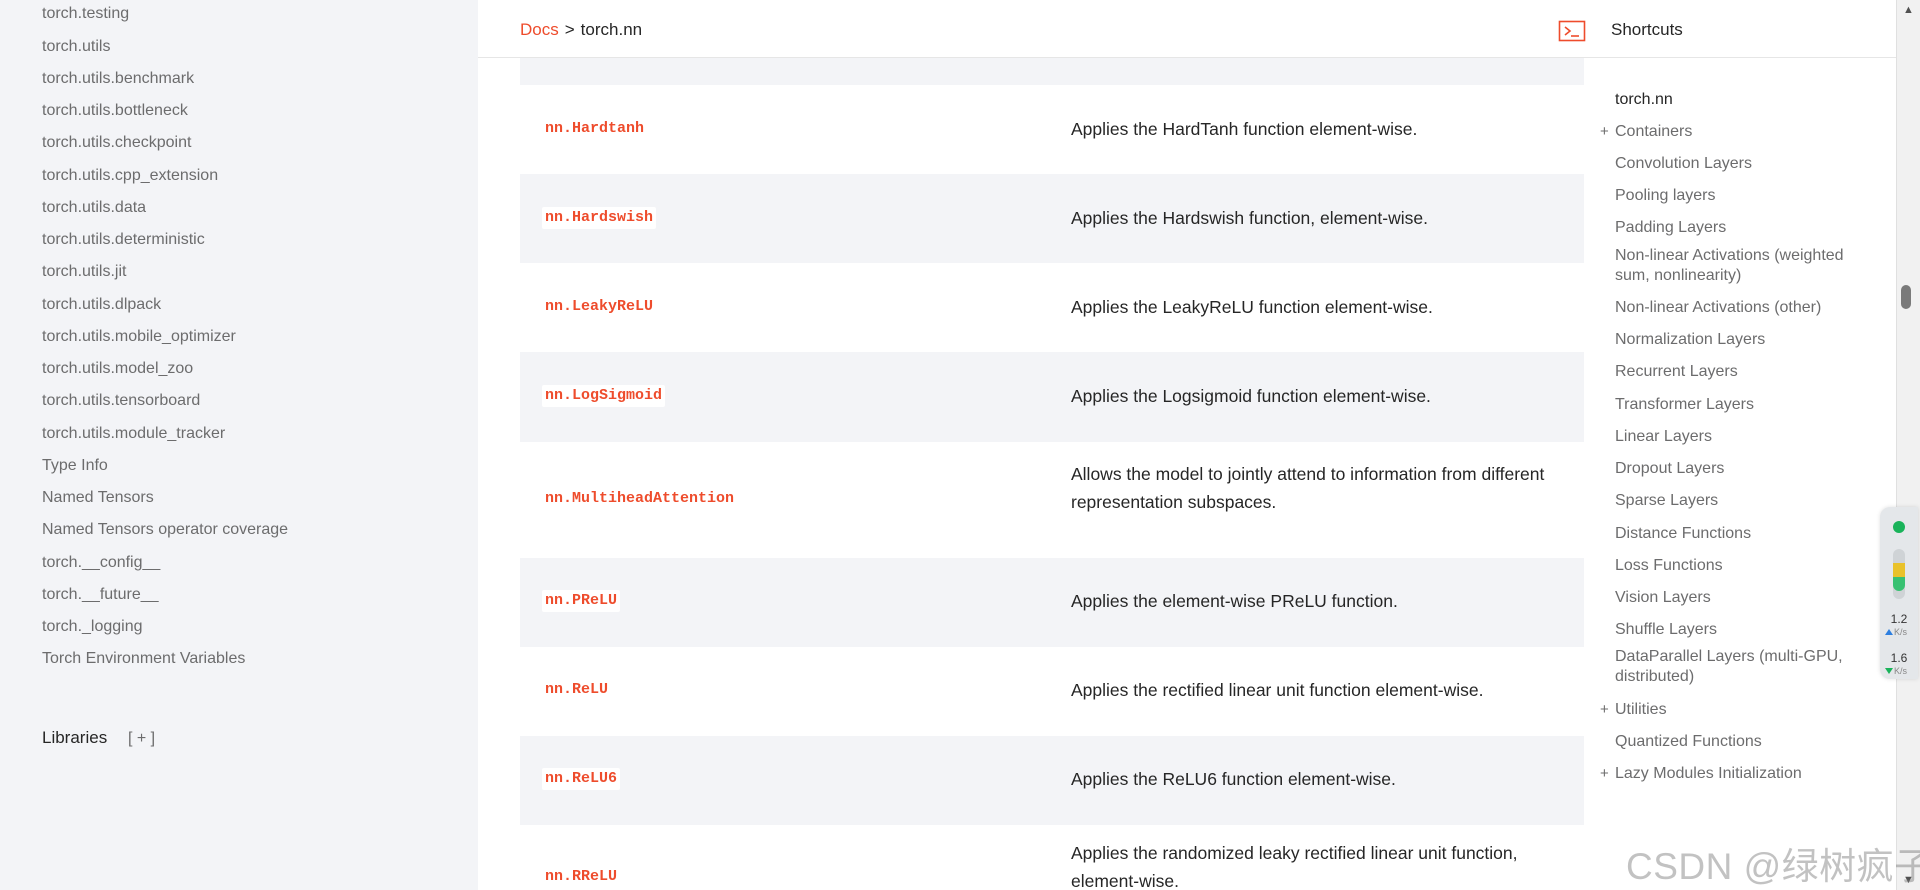 The width and height of the screenshot is (1920, 890). Describe the element at coordinates (1773, 866) in the screenshot. I see `watermark: CSDN @绿树疯子` at that location.